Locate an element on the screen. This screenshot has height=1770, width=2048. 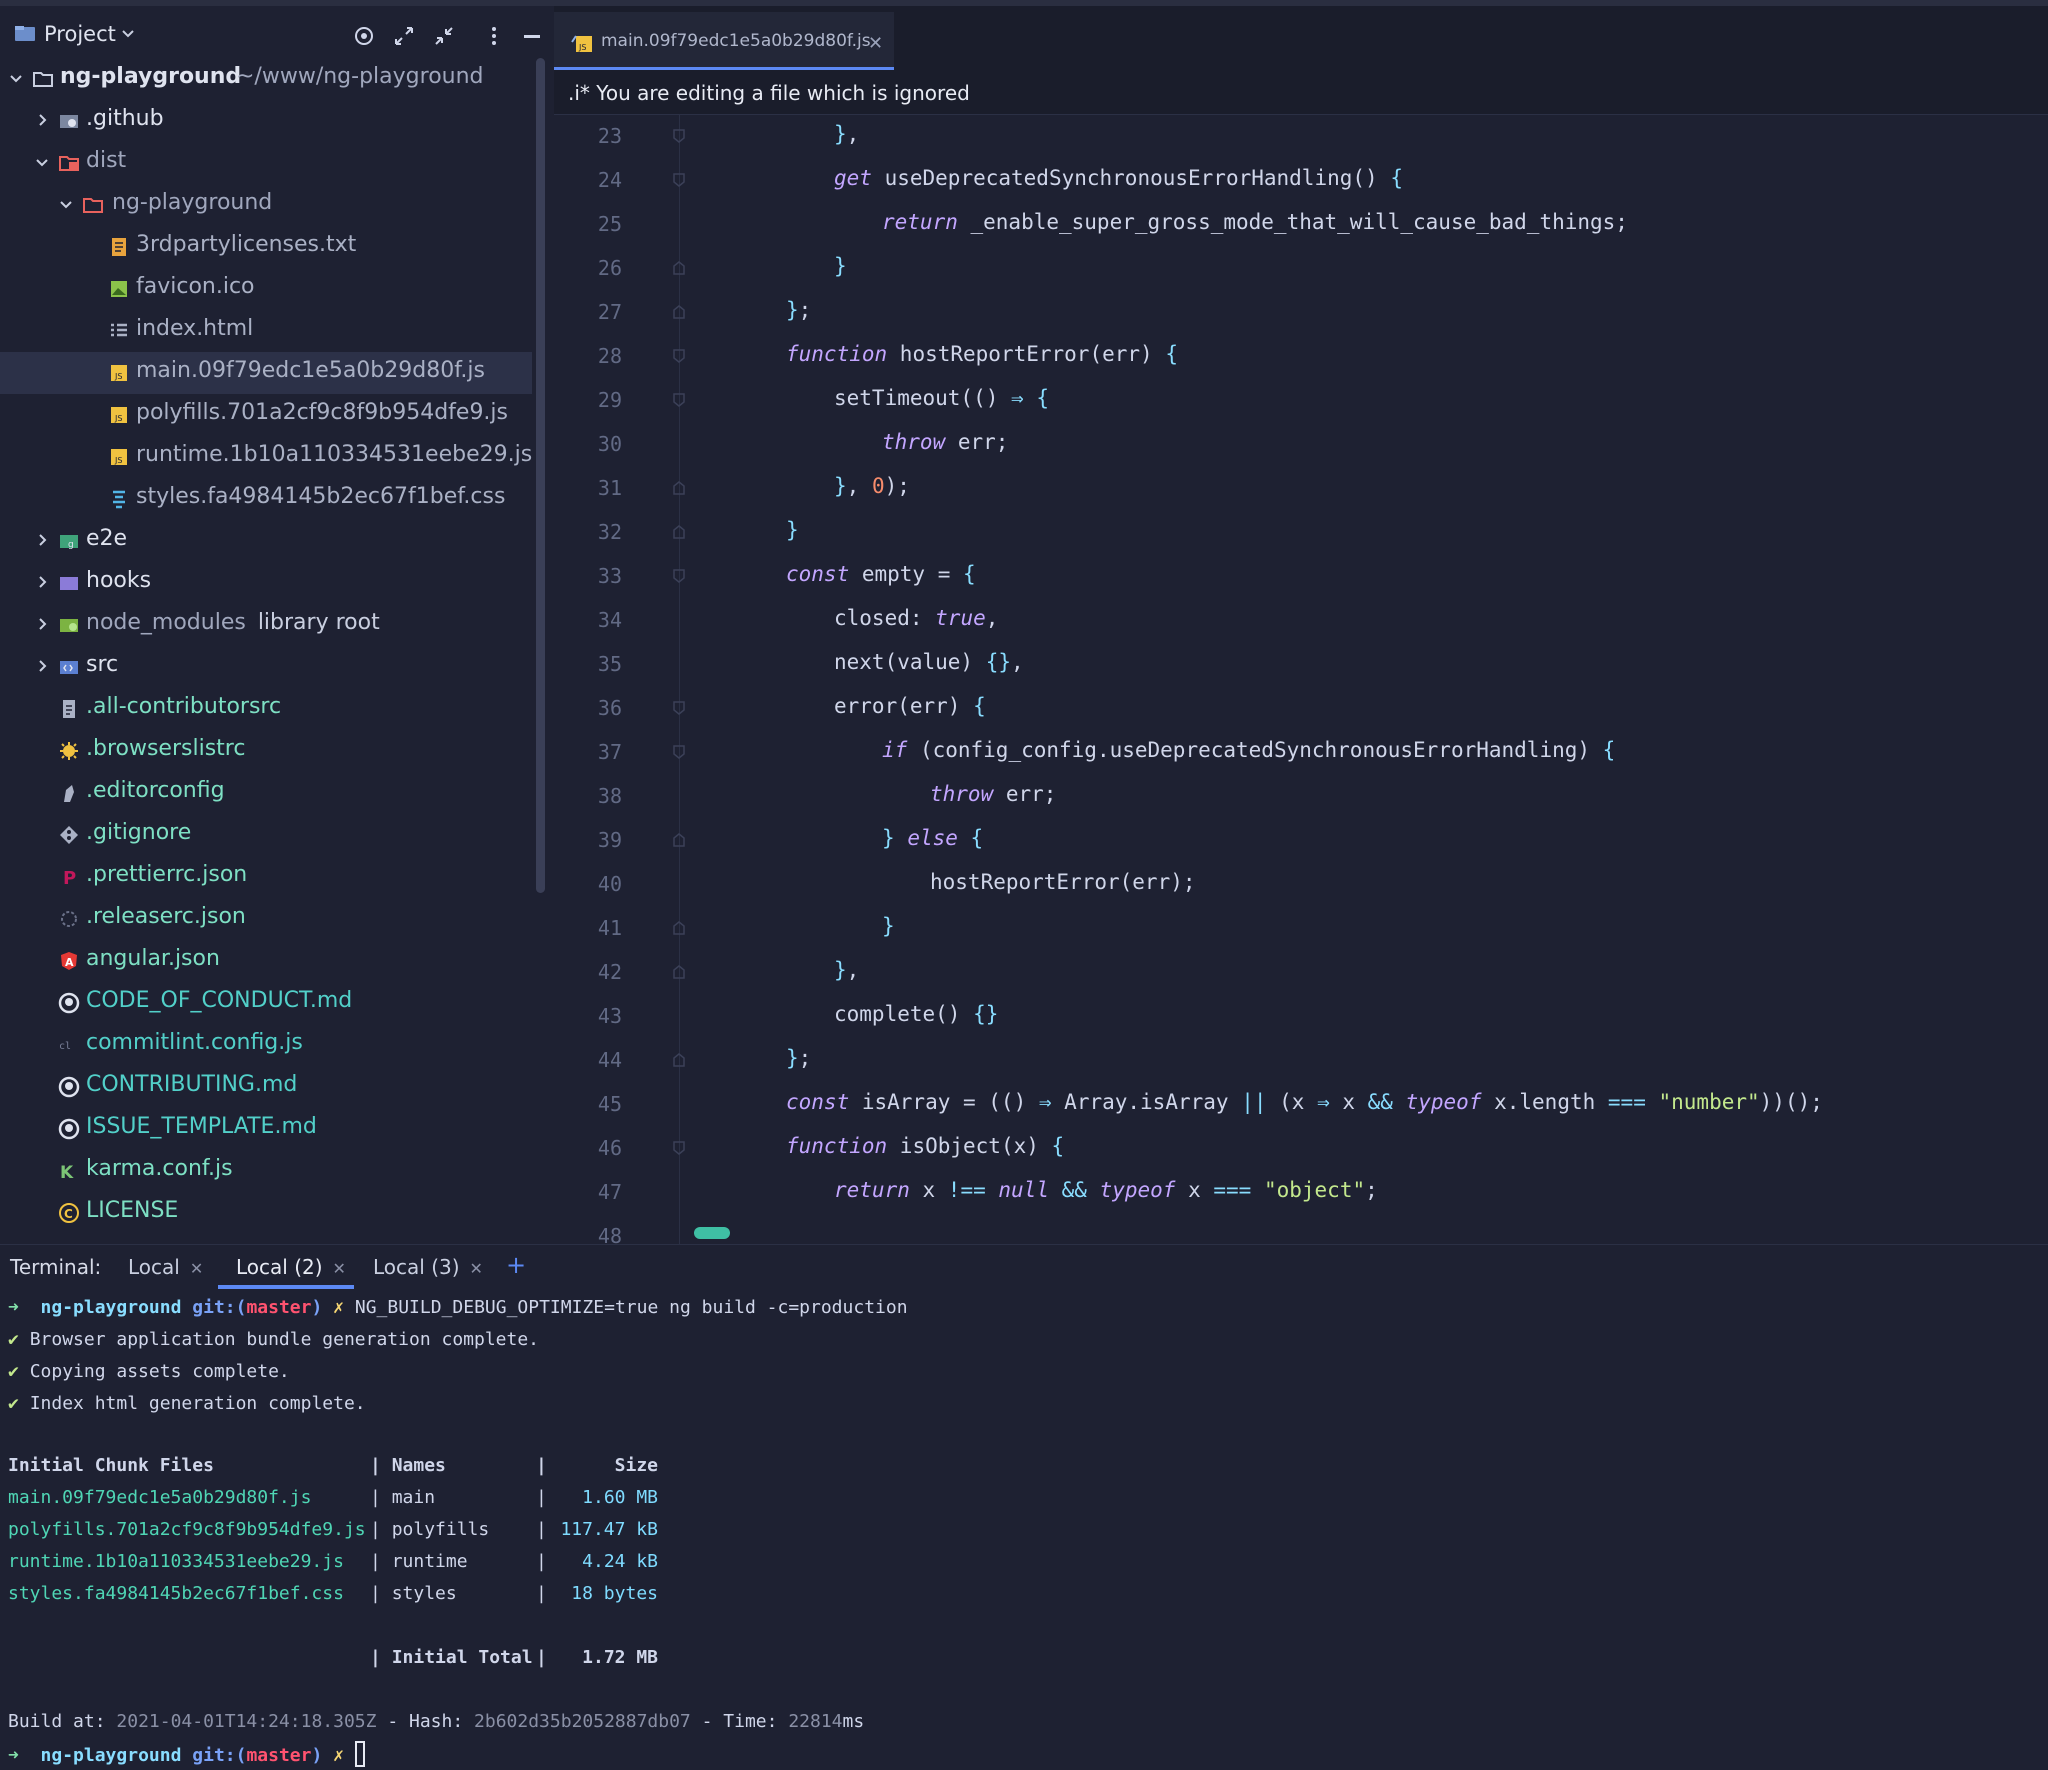
tree-item-file: .browserslistrc is located at coordinates (266, 751).